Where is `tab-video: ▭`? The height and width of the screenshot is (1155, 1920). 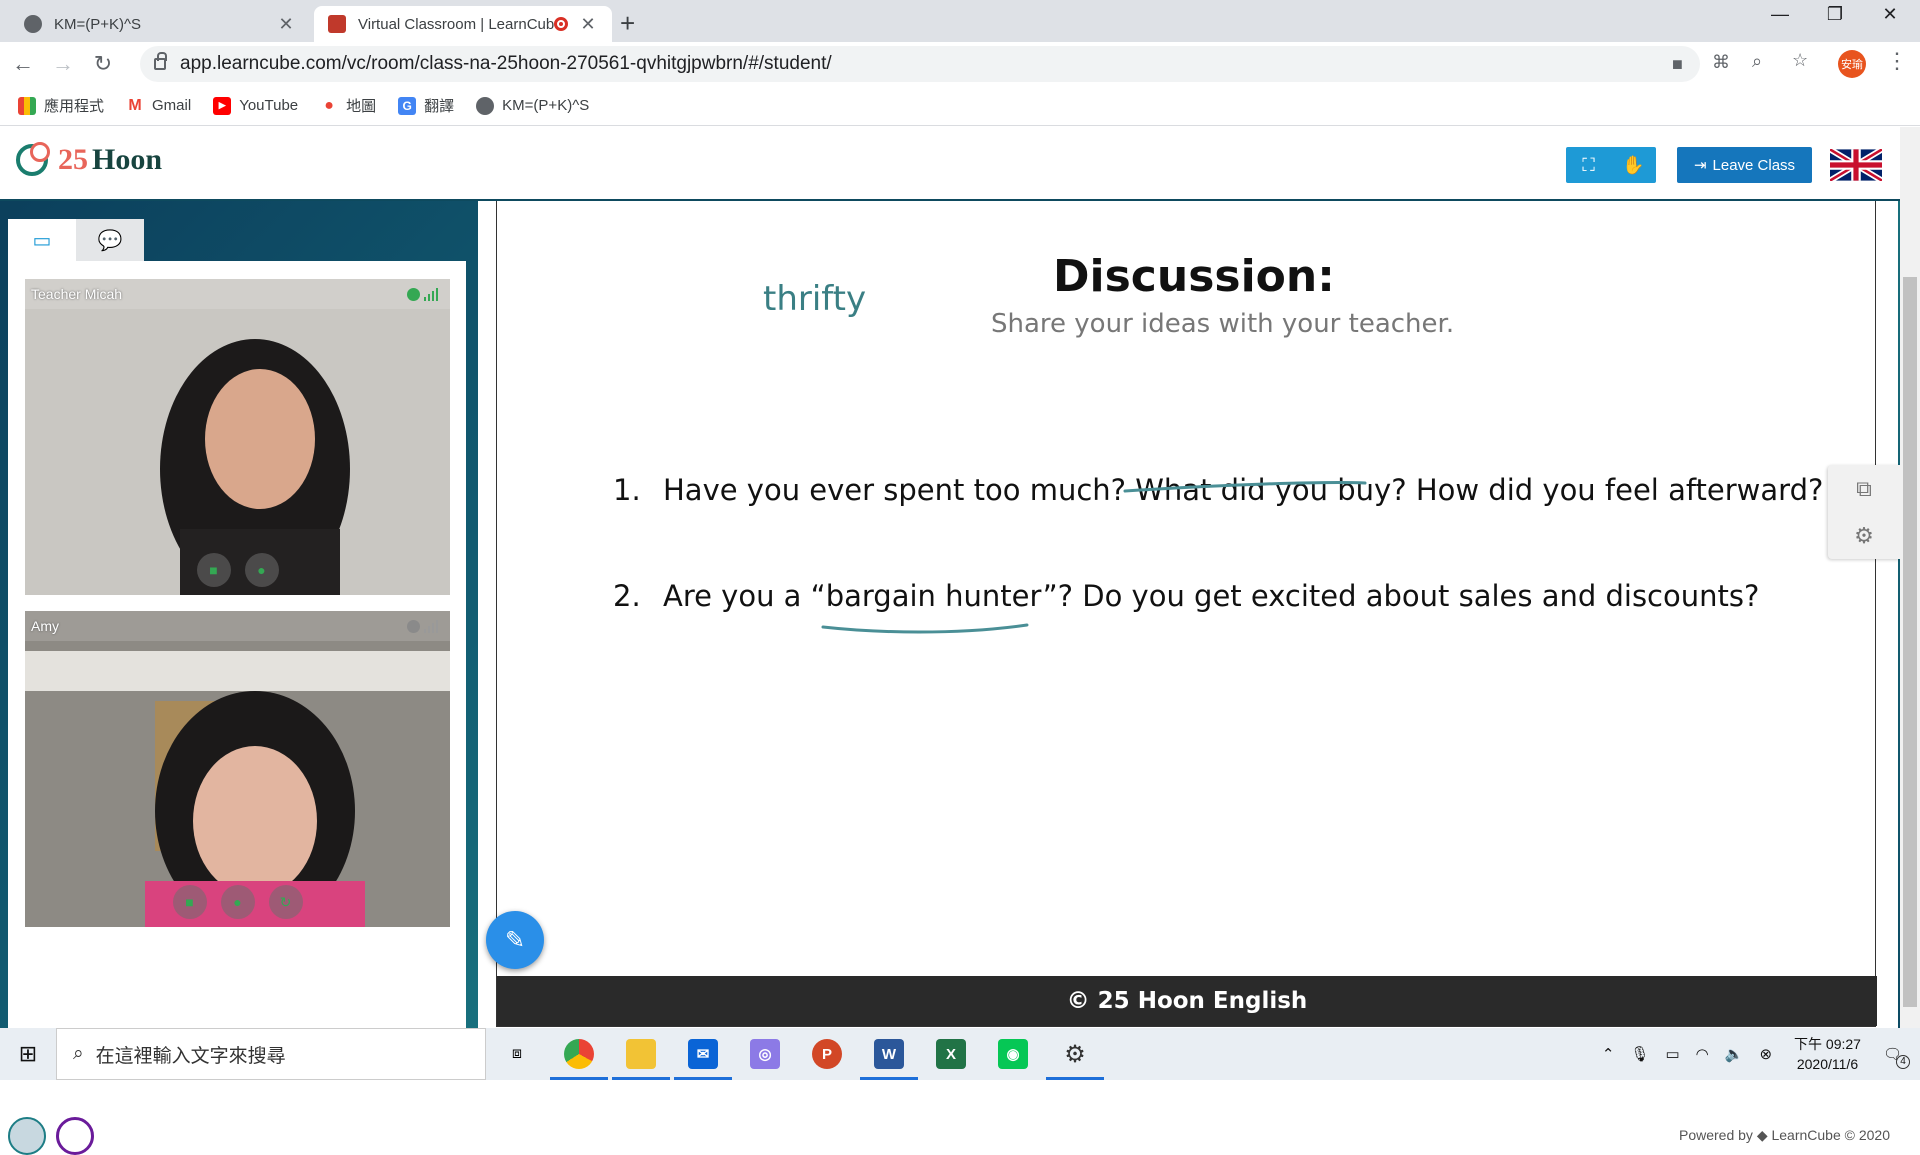
tab-video: ▭ is located at coordinates (42, 240).